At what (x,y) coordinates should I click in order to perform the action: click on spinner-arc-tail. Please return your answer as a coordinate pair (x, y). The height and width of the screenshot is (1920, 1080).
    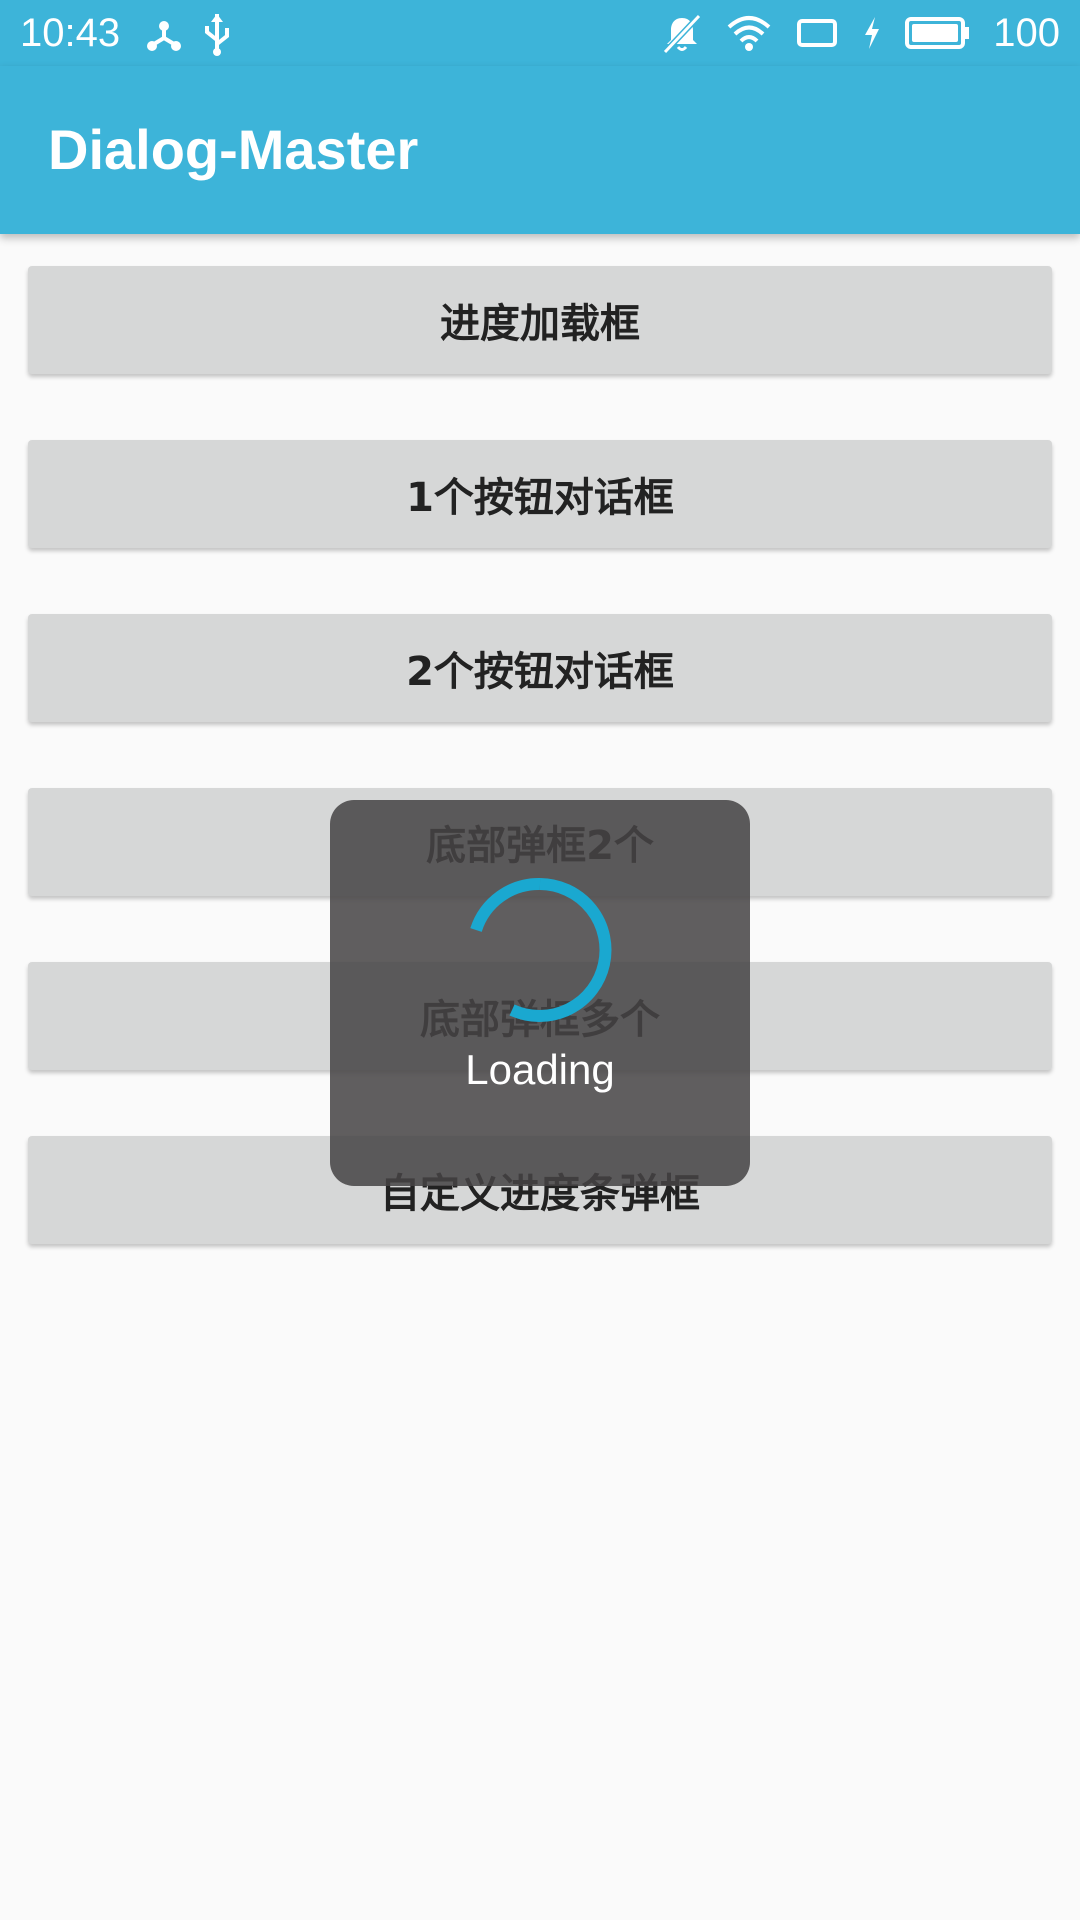
    Looking at the image, I should click on (505, 905).